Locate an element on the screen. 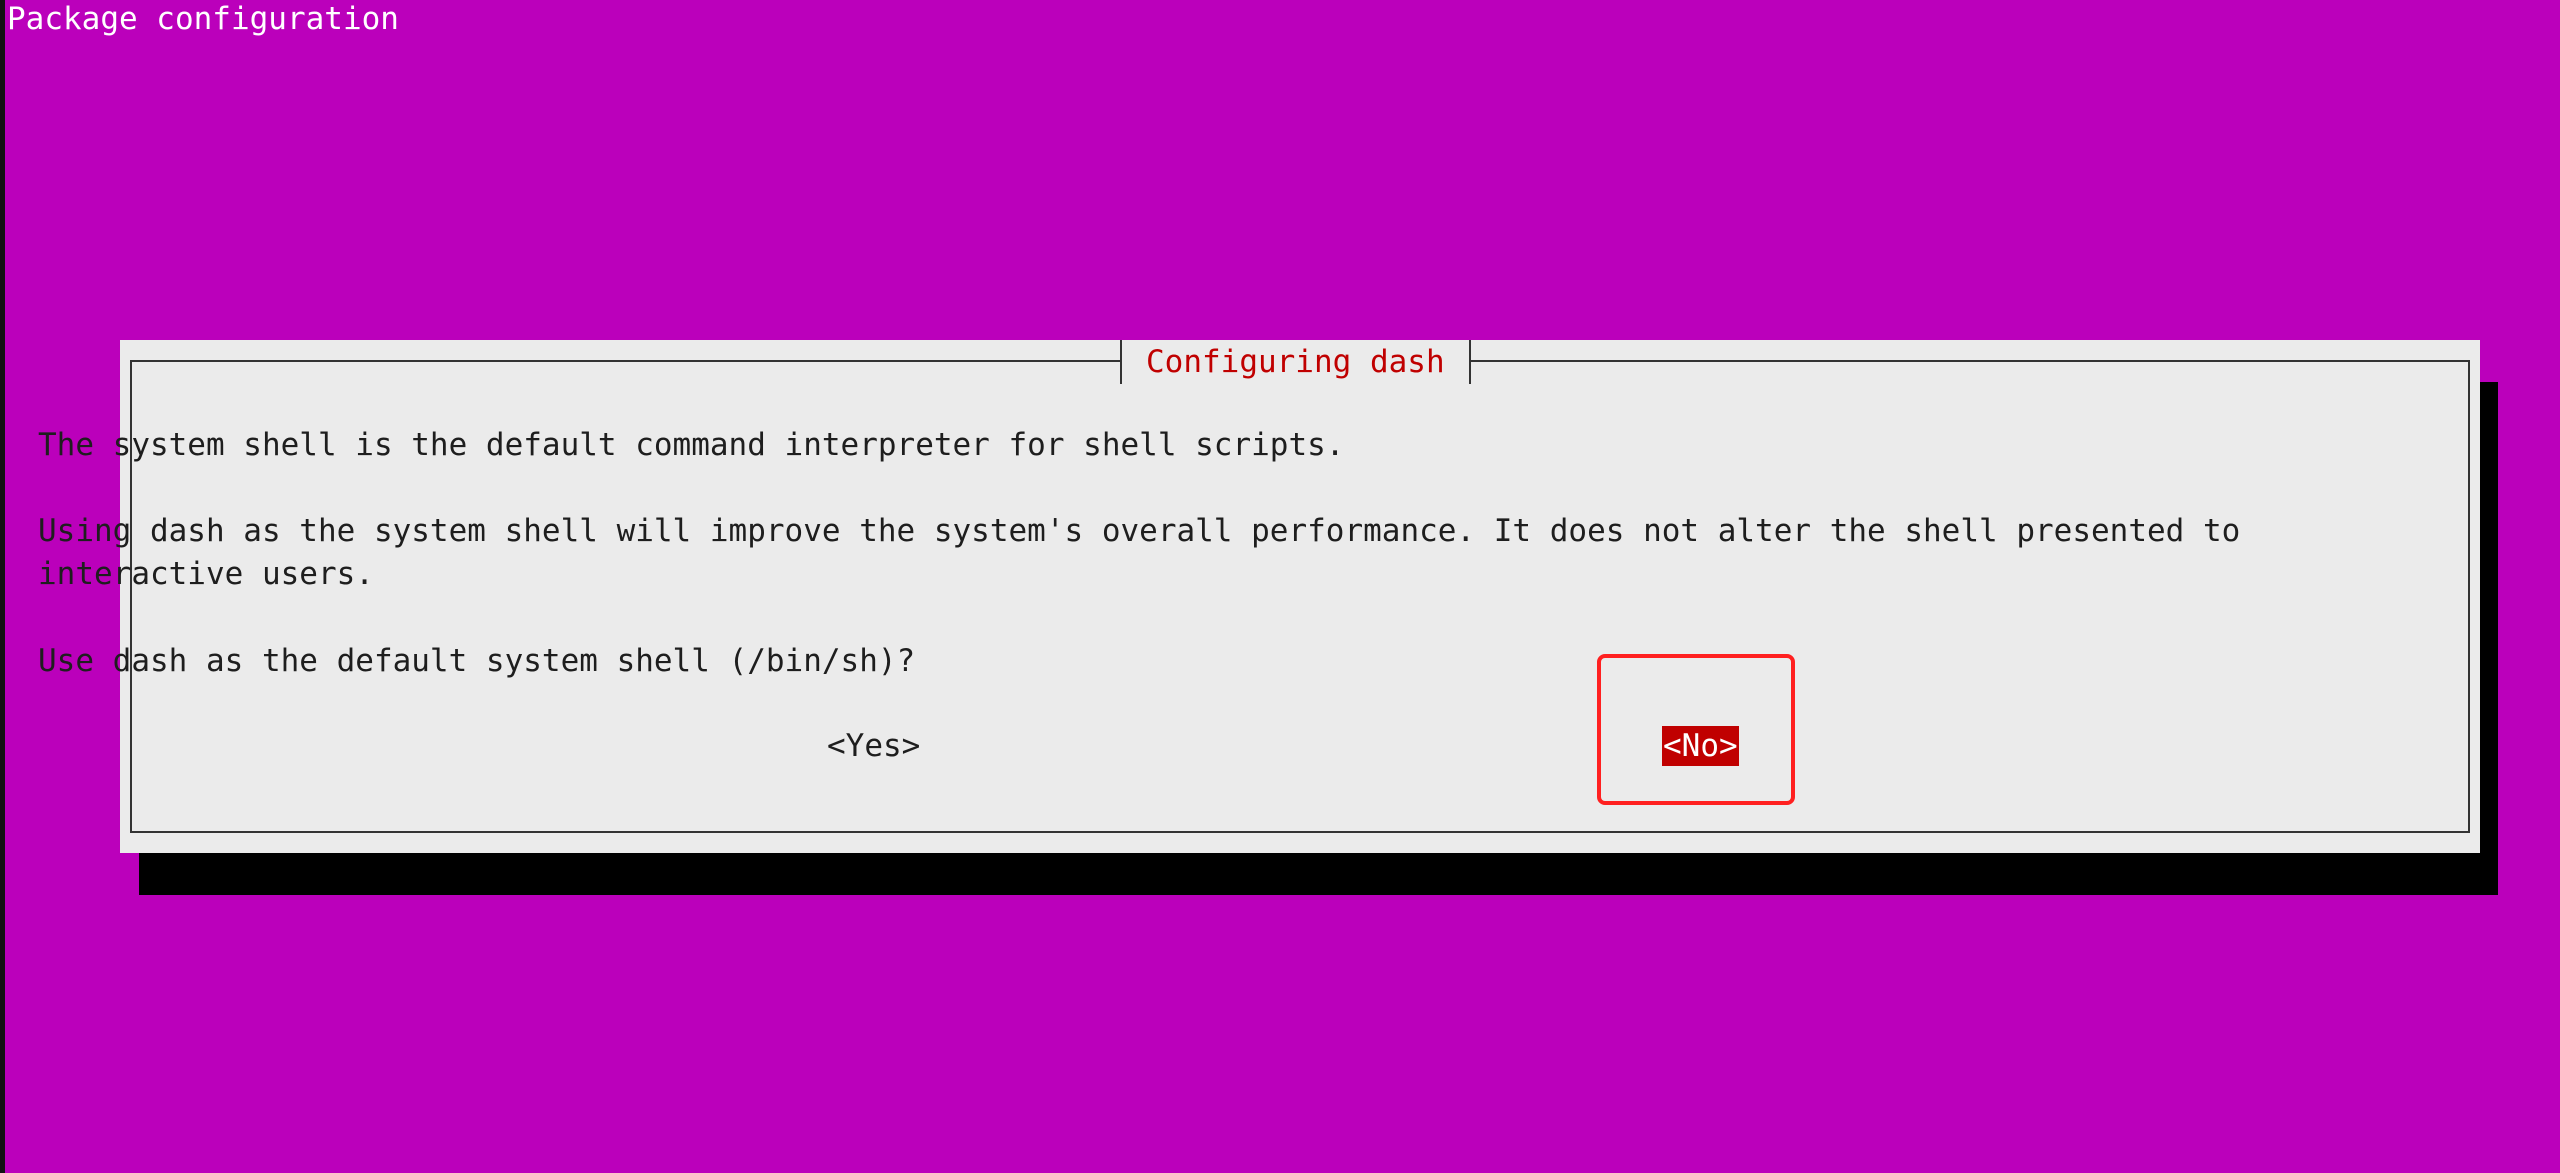  dialog-title-box: Configuring dash is located at coordinates (1295, 362).